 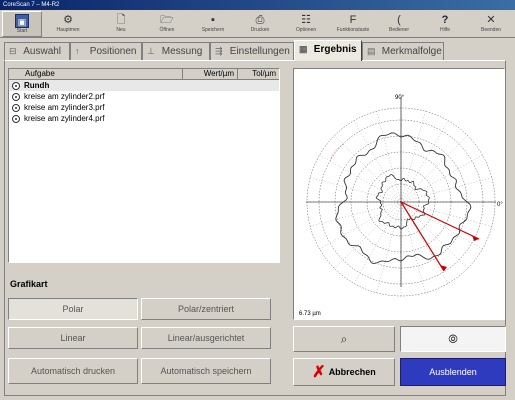 I want to click on measurement-icon: ⊥, so click(x=151, y=51).